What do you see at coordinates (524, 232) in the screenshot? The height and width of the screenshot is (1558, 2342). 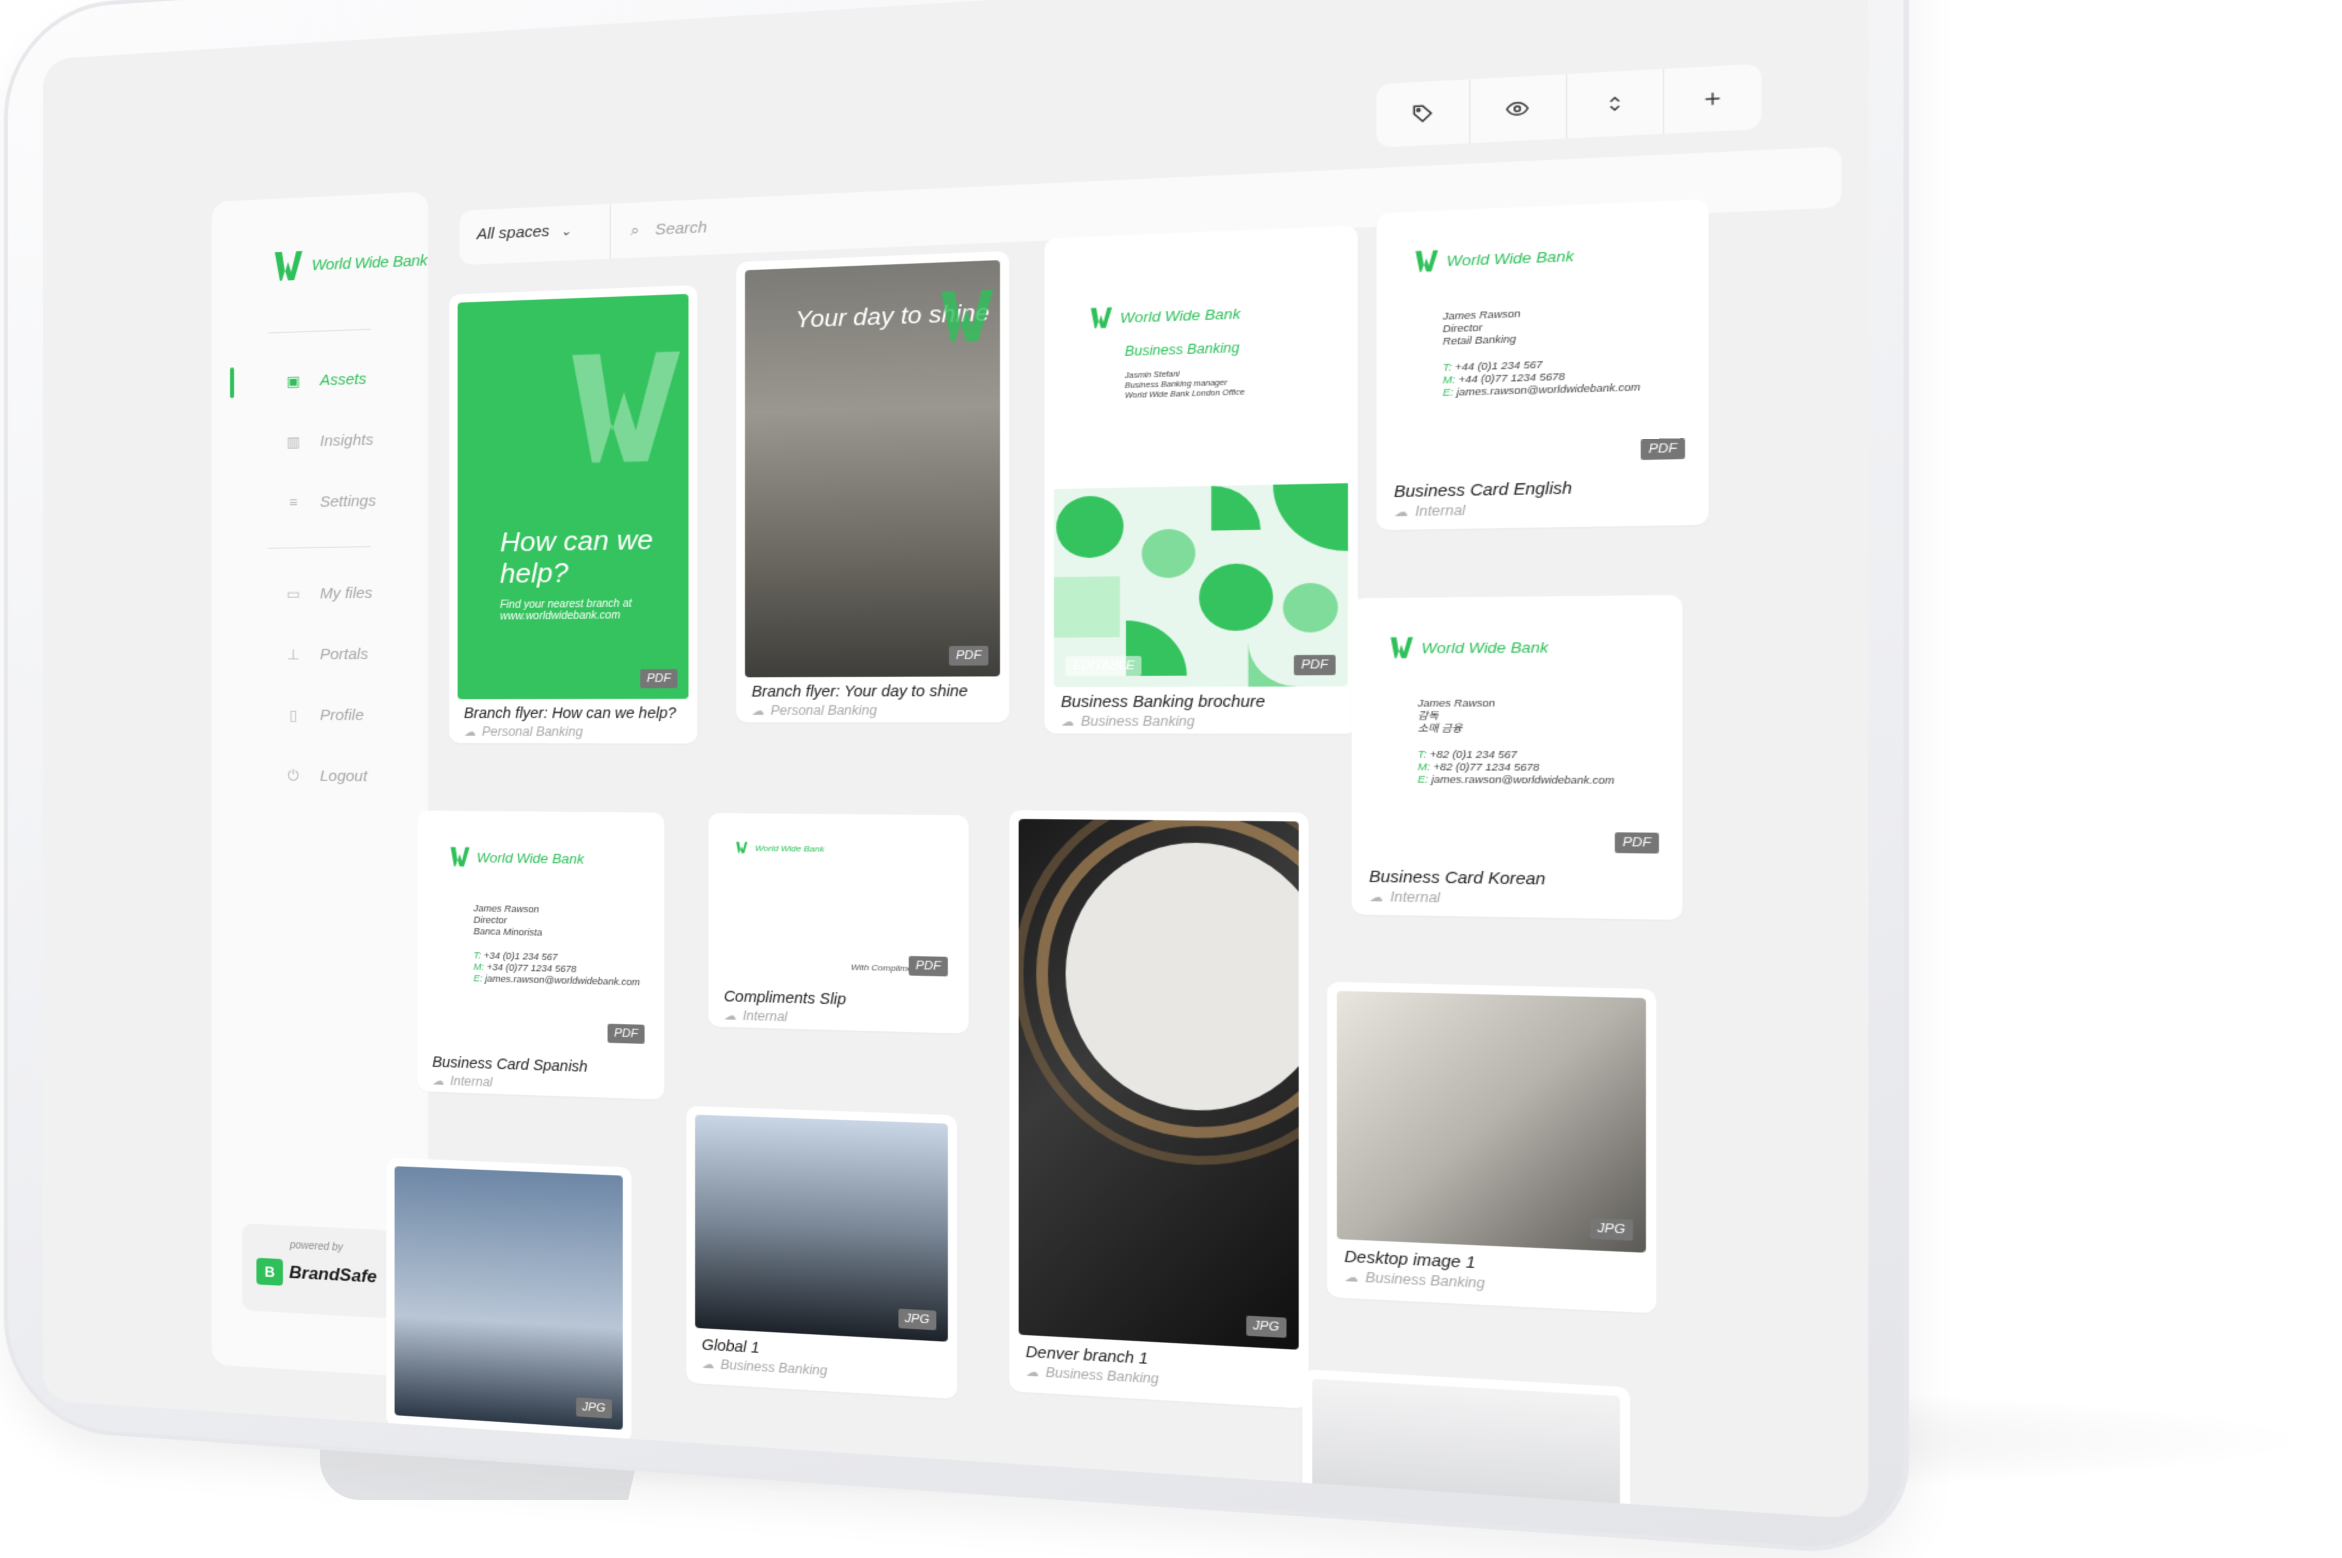 I see `spaces-dropdown: All spaces ⌄` at bounding box center [524, 232].